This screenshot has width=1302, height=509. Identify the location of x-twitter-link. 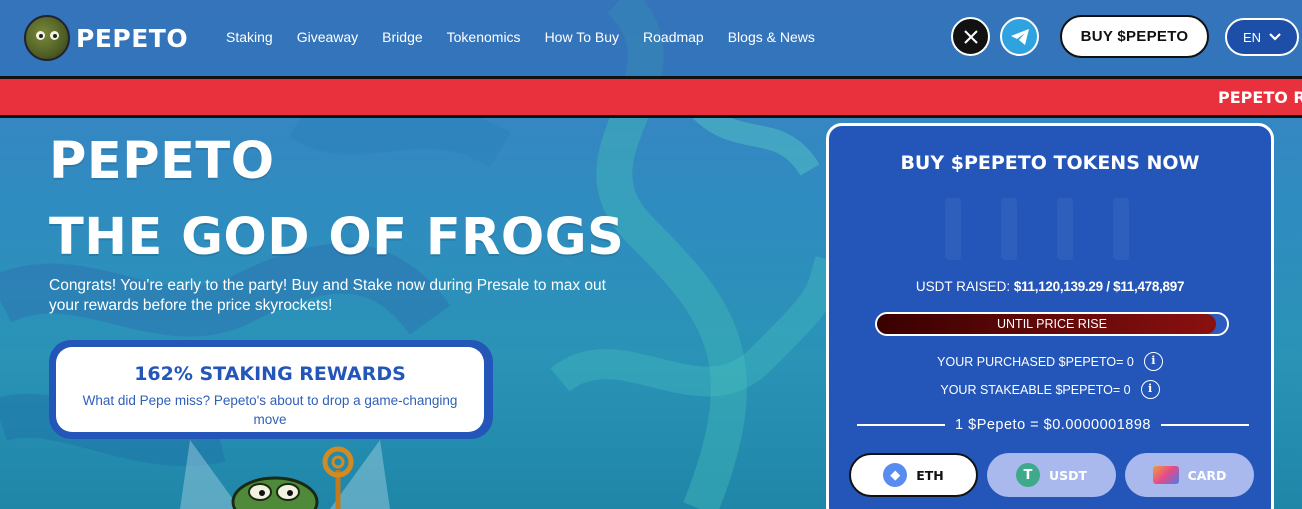
(970, 36).